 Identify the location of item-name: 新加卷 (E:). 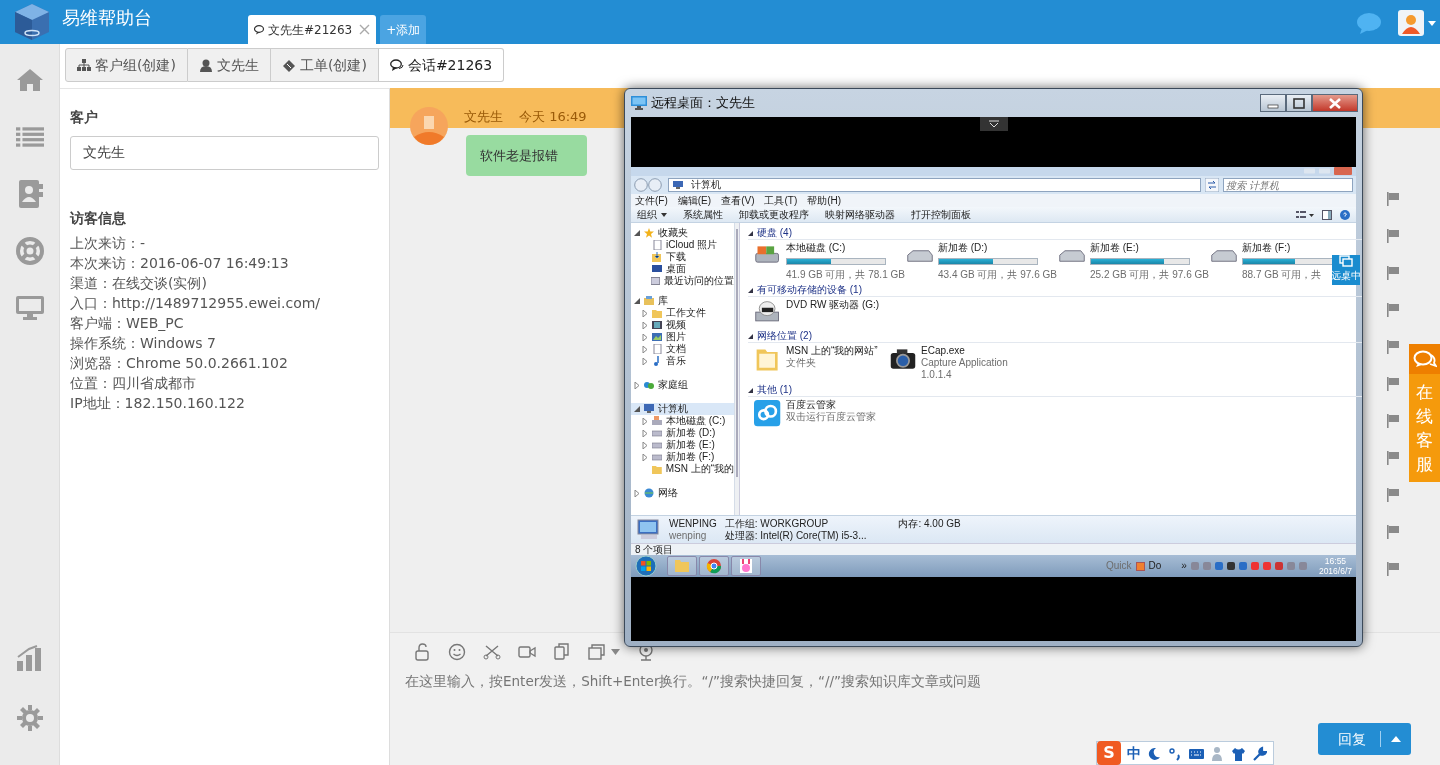
(1149, 248).